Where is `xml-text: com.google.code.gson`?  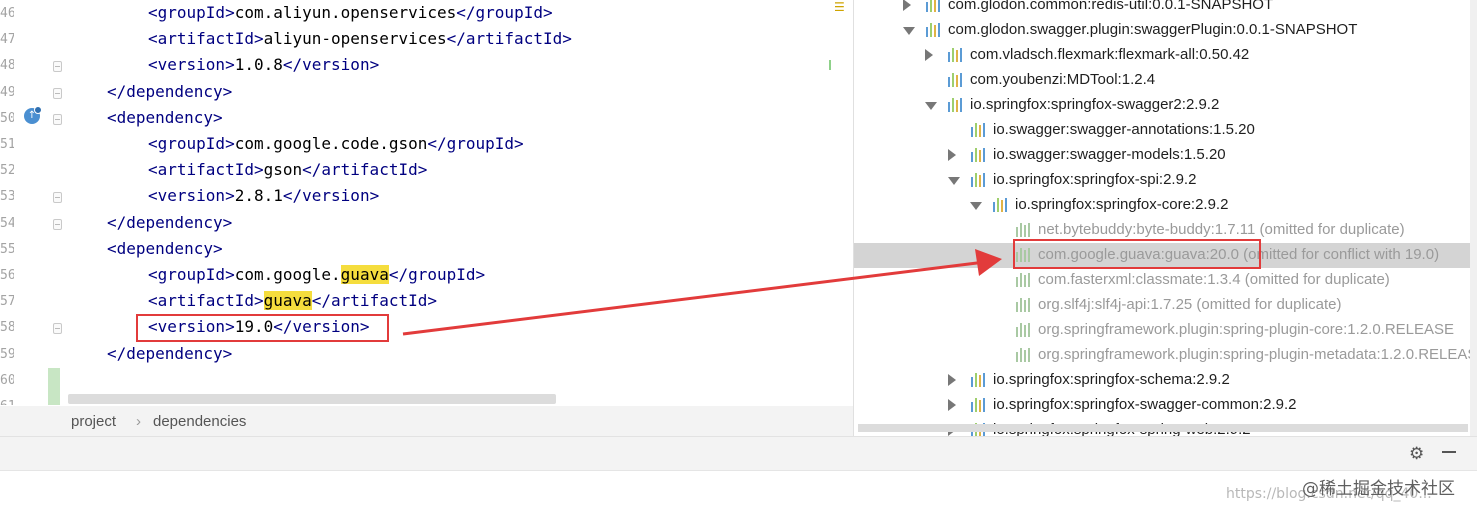 xml-text: com.google.code.gson is located at coordinates (331, 143).